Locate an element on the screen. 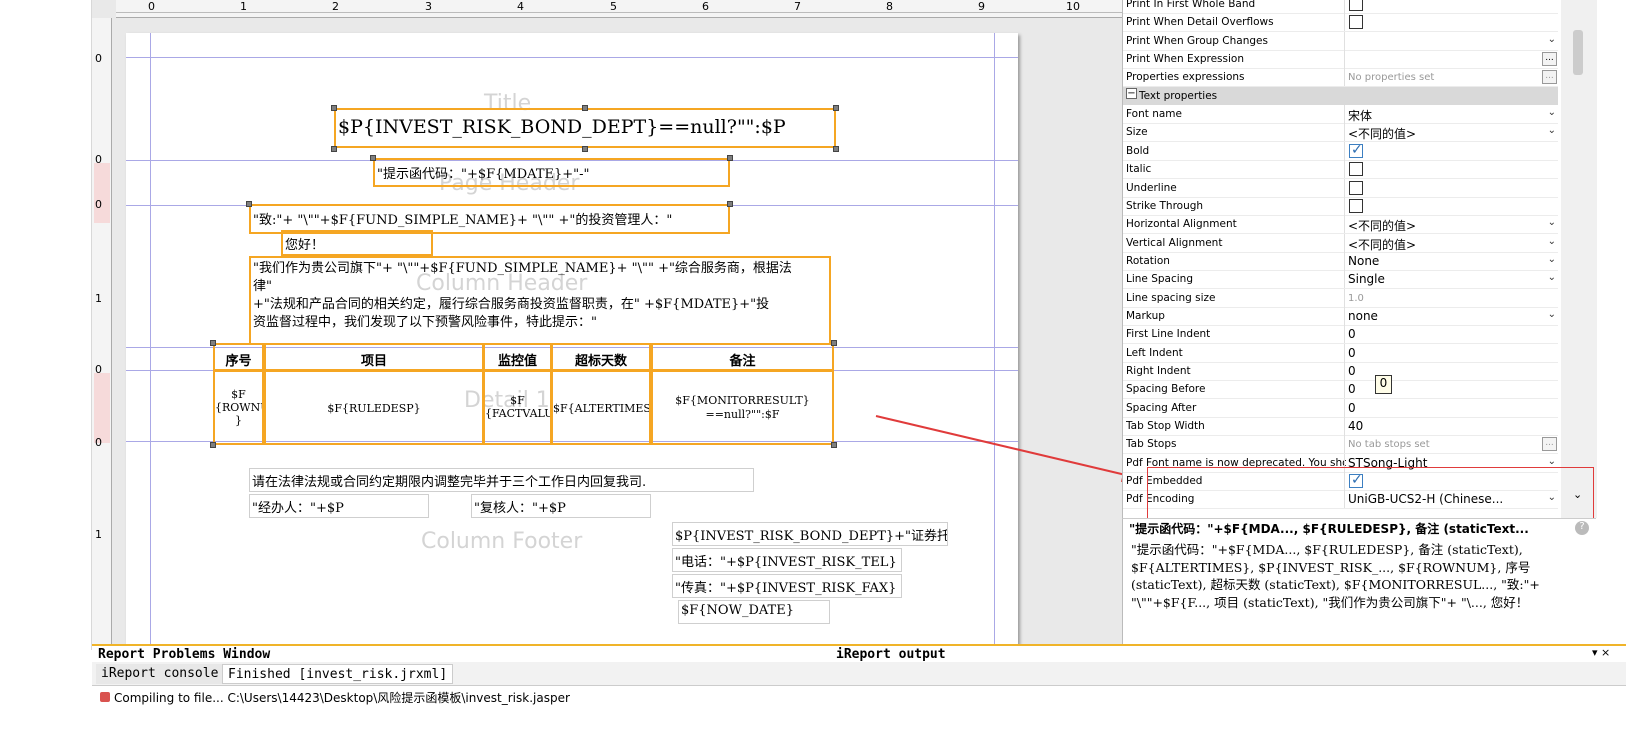 The width and height of the screenshot is (1626, 733). header-days: 超标天数 is located at coordinates (601, 357).